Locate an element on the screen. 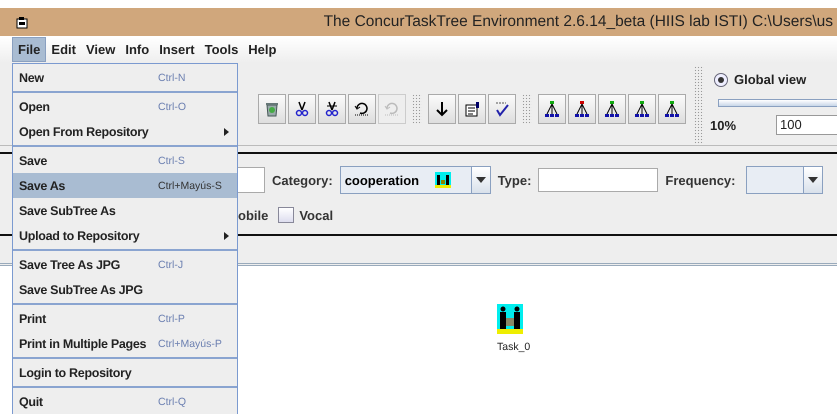 The width and height of the screenshot is (837, 414). menu-entry: Upload to Repository is located at coordinates (125, 235).